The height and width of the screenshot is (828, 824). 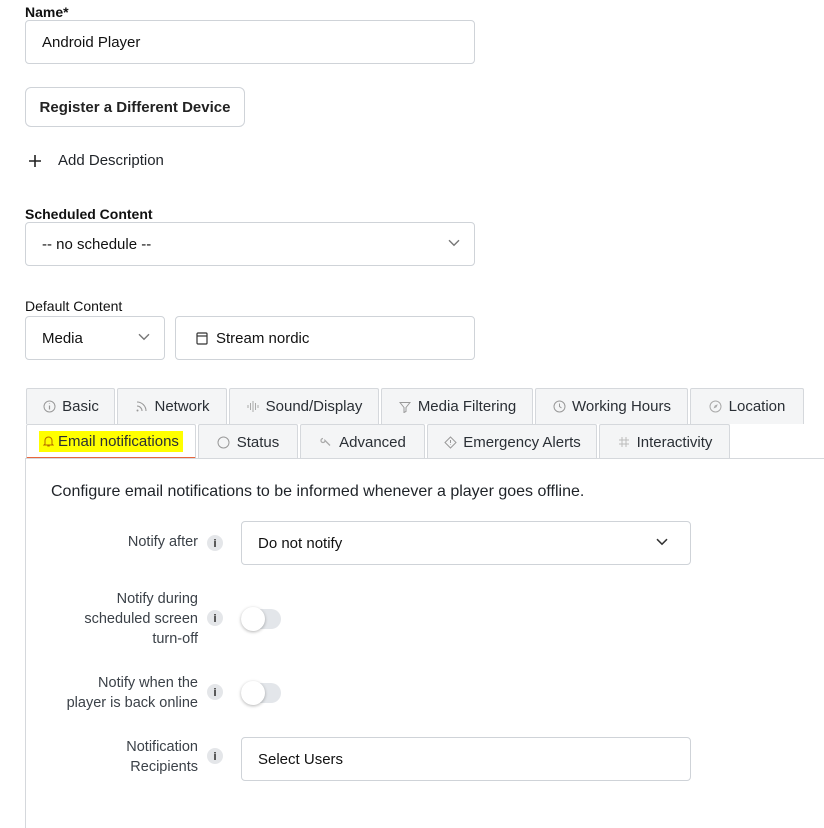 What do you see at coordinates (141, 619) in the screenshot?
I see `notify-turnoff-label-line2: scheduled screen` at bounding box center [141, 619].